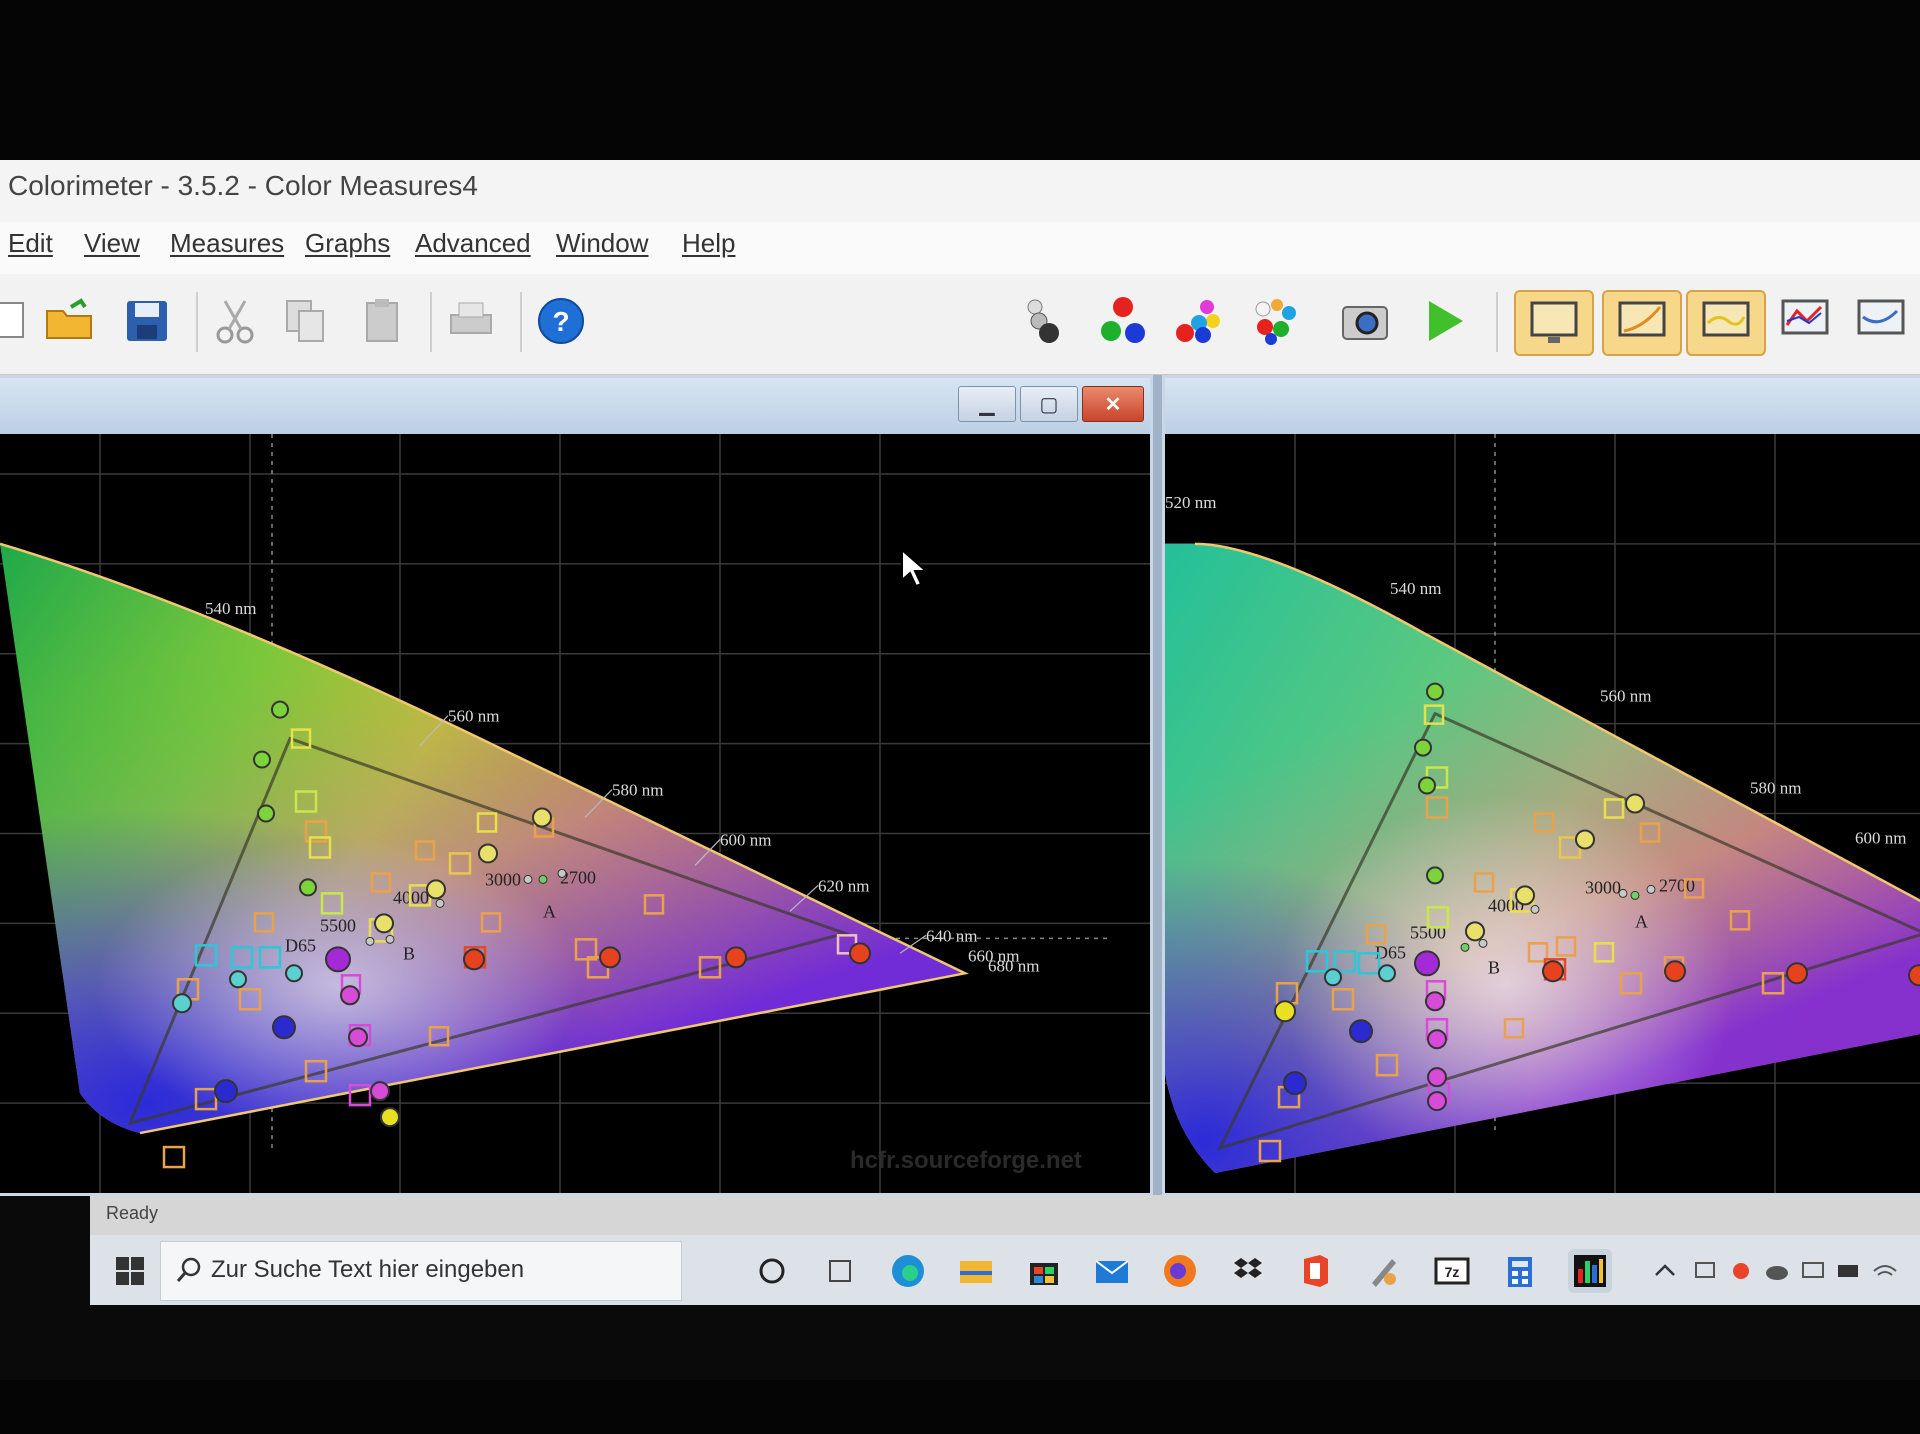 This screenshot has height=1434, width=1920. I want to click on status-bar: Ready, so click(1005, 1215).